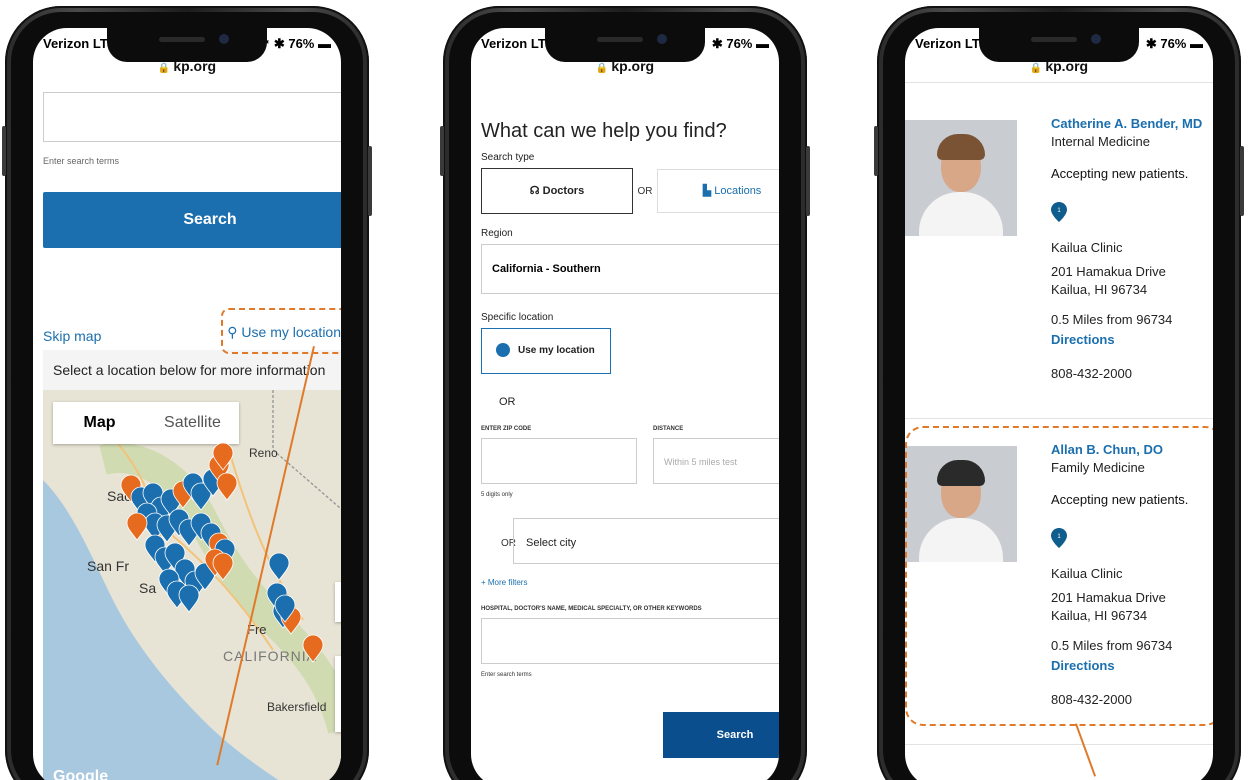  Describe the element at coordinates (630, 269) in the screenshot. I see `region-select: California - Southern⌄` at that location.